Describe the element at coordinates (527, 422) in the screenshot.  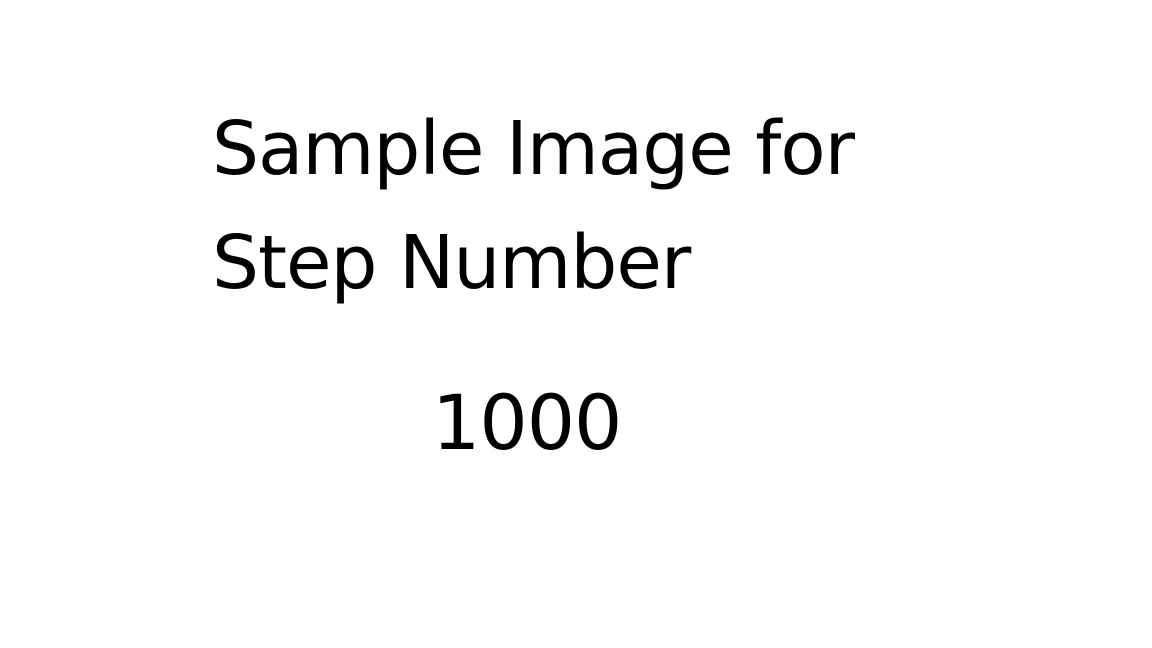
I see `step-number: 1000` at that location.